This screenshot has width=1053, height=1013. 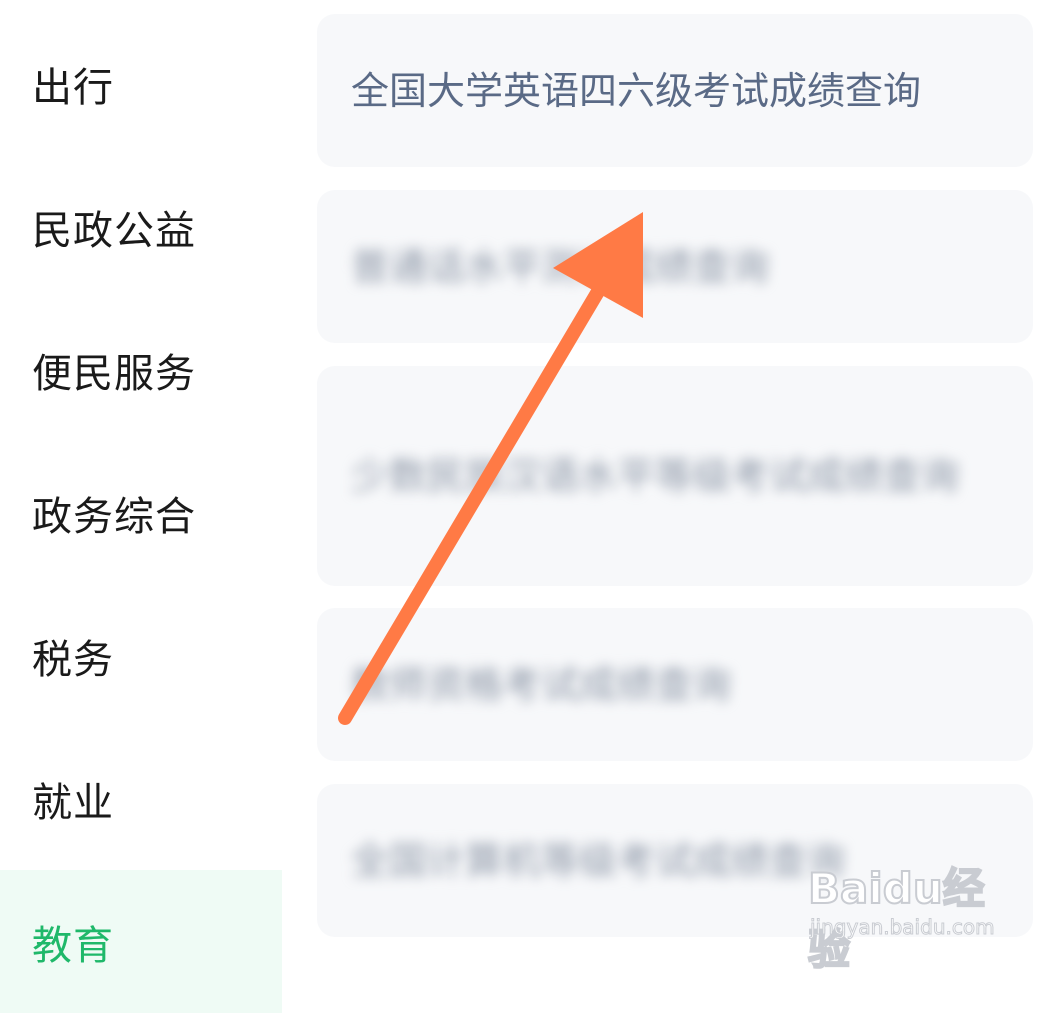 What do you see at coordinates (73, 802) in the screenshot?
I see `sidebar-item-label: 就业` at bounding box center [73, 802].